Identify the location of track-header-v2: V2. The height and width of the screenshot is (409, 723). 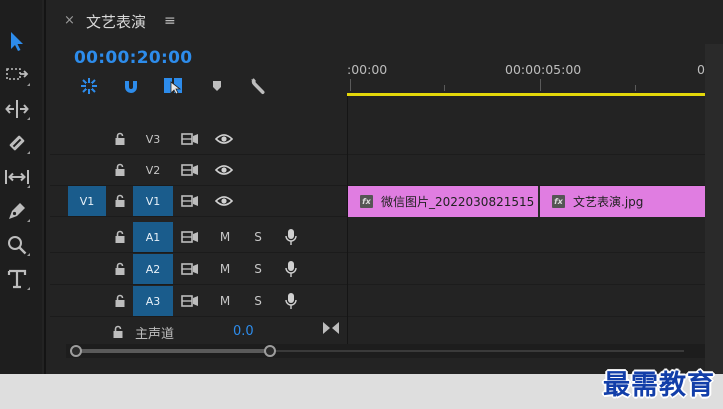
(198, 170).